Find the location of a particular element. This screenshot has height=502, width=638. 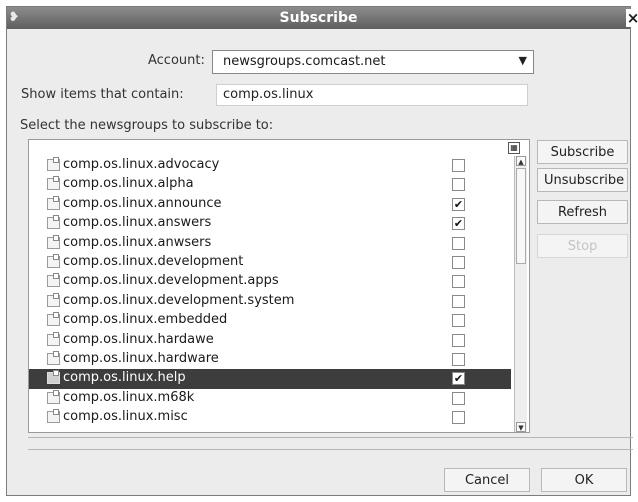

title-bar: ❥ Subscribe × is located at coordinates (322, 18).